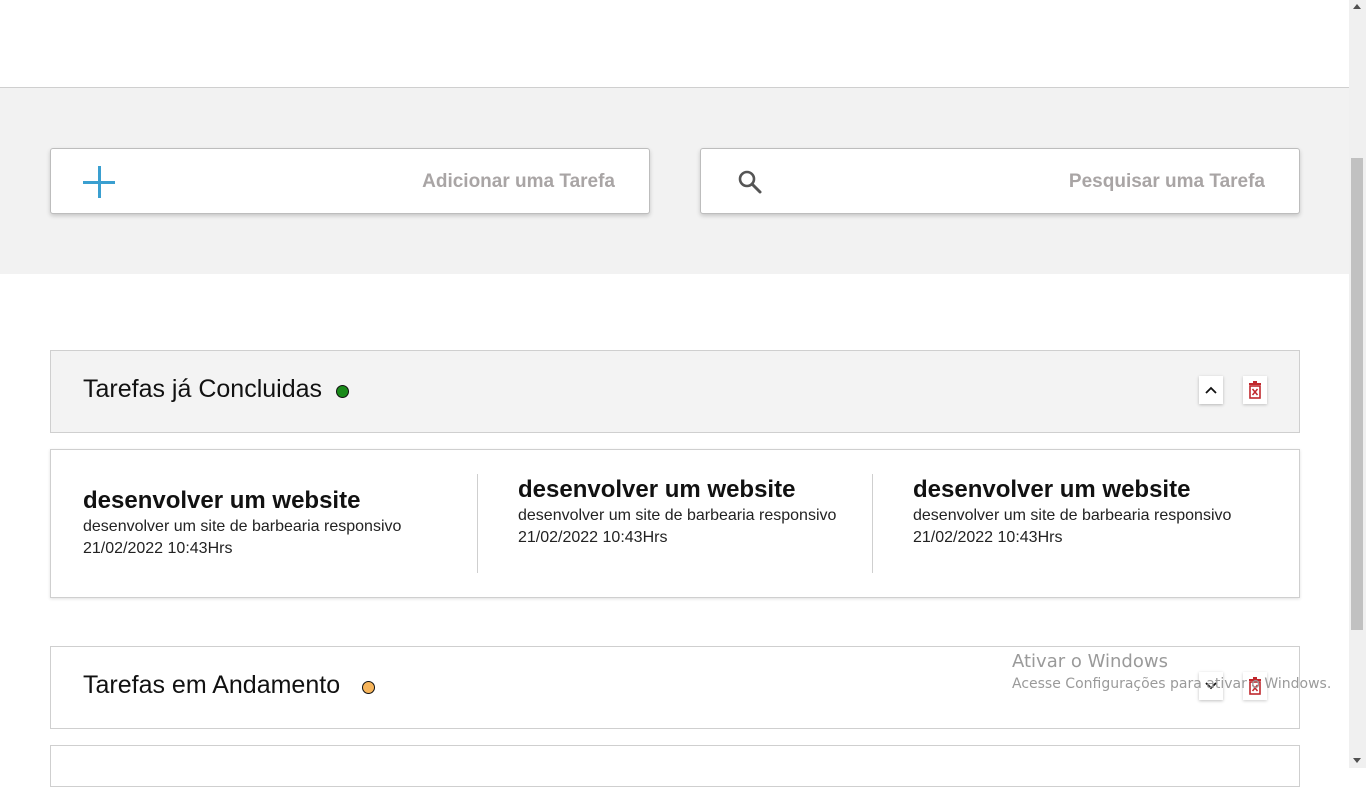 Image resolution: width=1366 pixels, height=787 pixels. I want to click on delete-section-button, so click(1255, 390).